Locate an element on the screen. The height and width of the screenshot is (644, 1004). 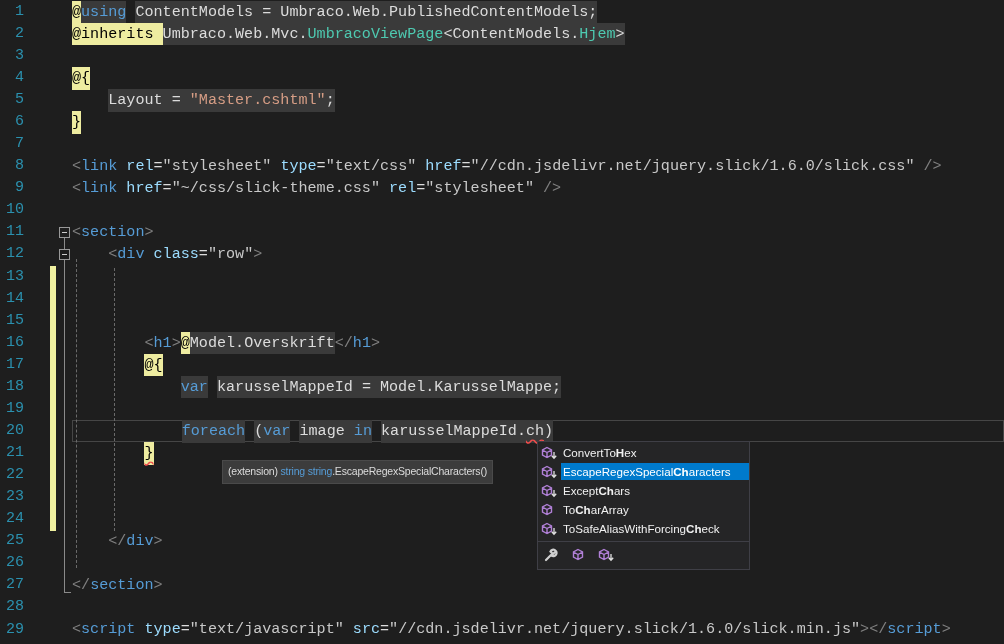
attribute-value: "//cdn.jsdelivr.net/jquery.slick/1.6.0/slick.min.js" is located at coordinates (625, 630).